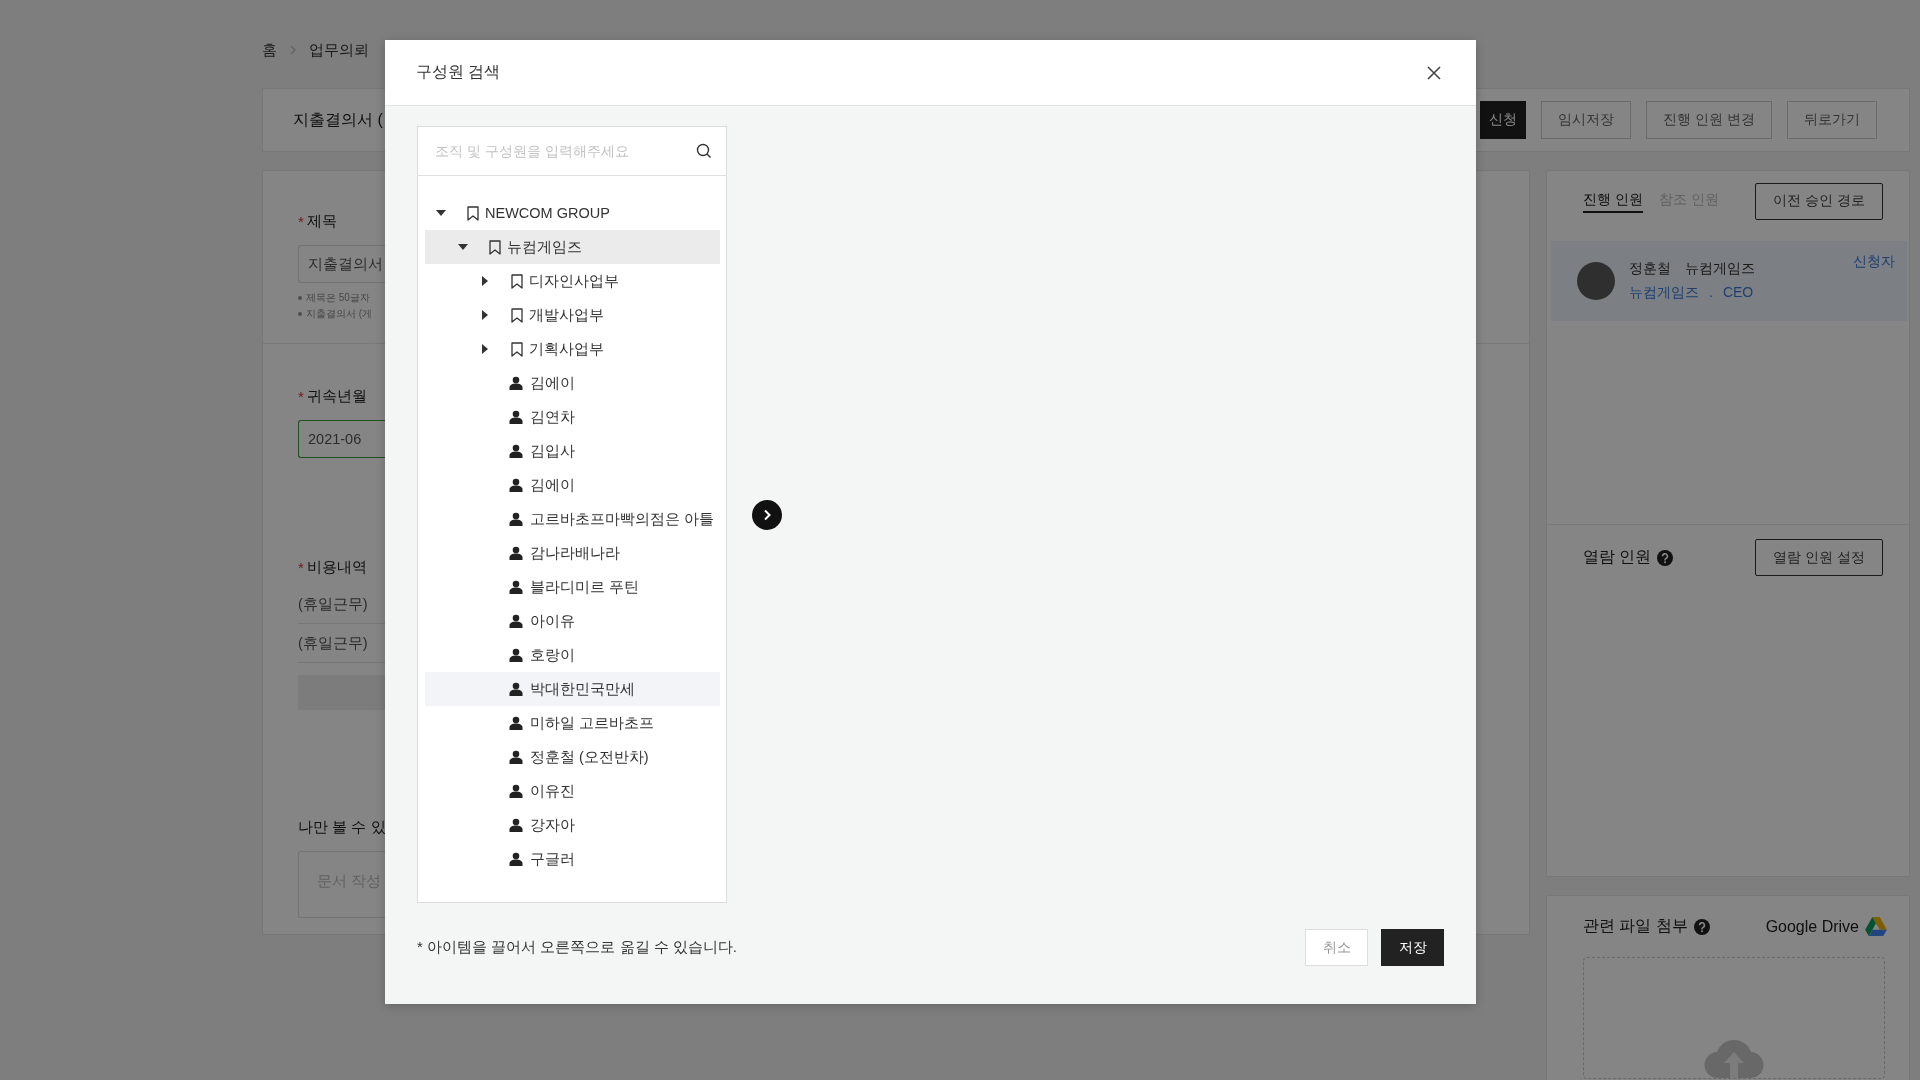 This screenshot has width=1920, height=1080. What do you see at coordinates (704, 151) in the screenshot?
I see `search-icon` at bounding box center [704, 151].